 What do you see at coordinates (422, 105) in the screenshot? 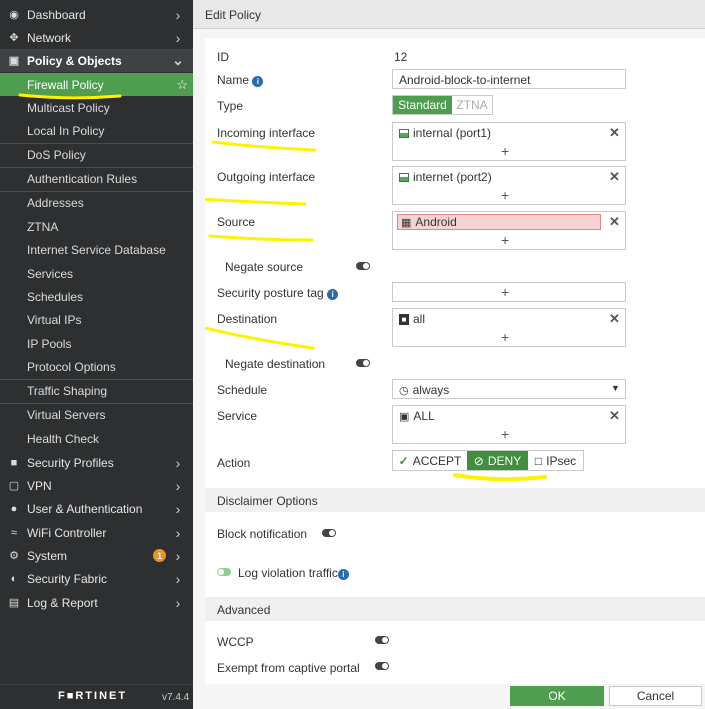
I see `type-standard-option: Standard` at bounding box center [422, 105].